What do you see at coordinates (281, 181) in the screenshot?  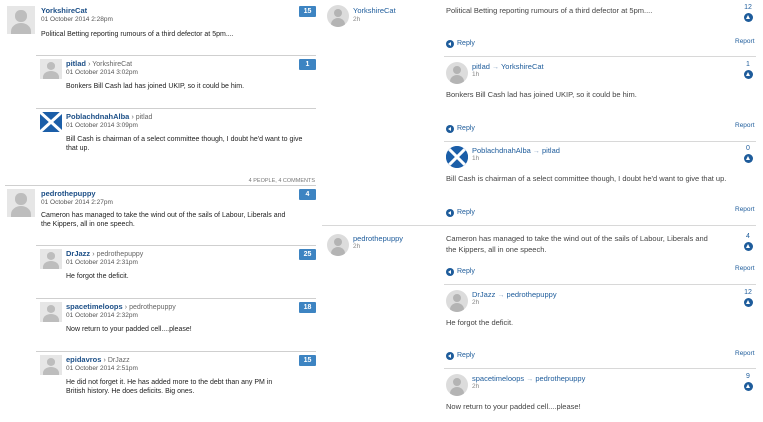 I see `thread-meta: 4 PEOPLE, 4 COMMENTS` at bounding box center [281, 181].